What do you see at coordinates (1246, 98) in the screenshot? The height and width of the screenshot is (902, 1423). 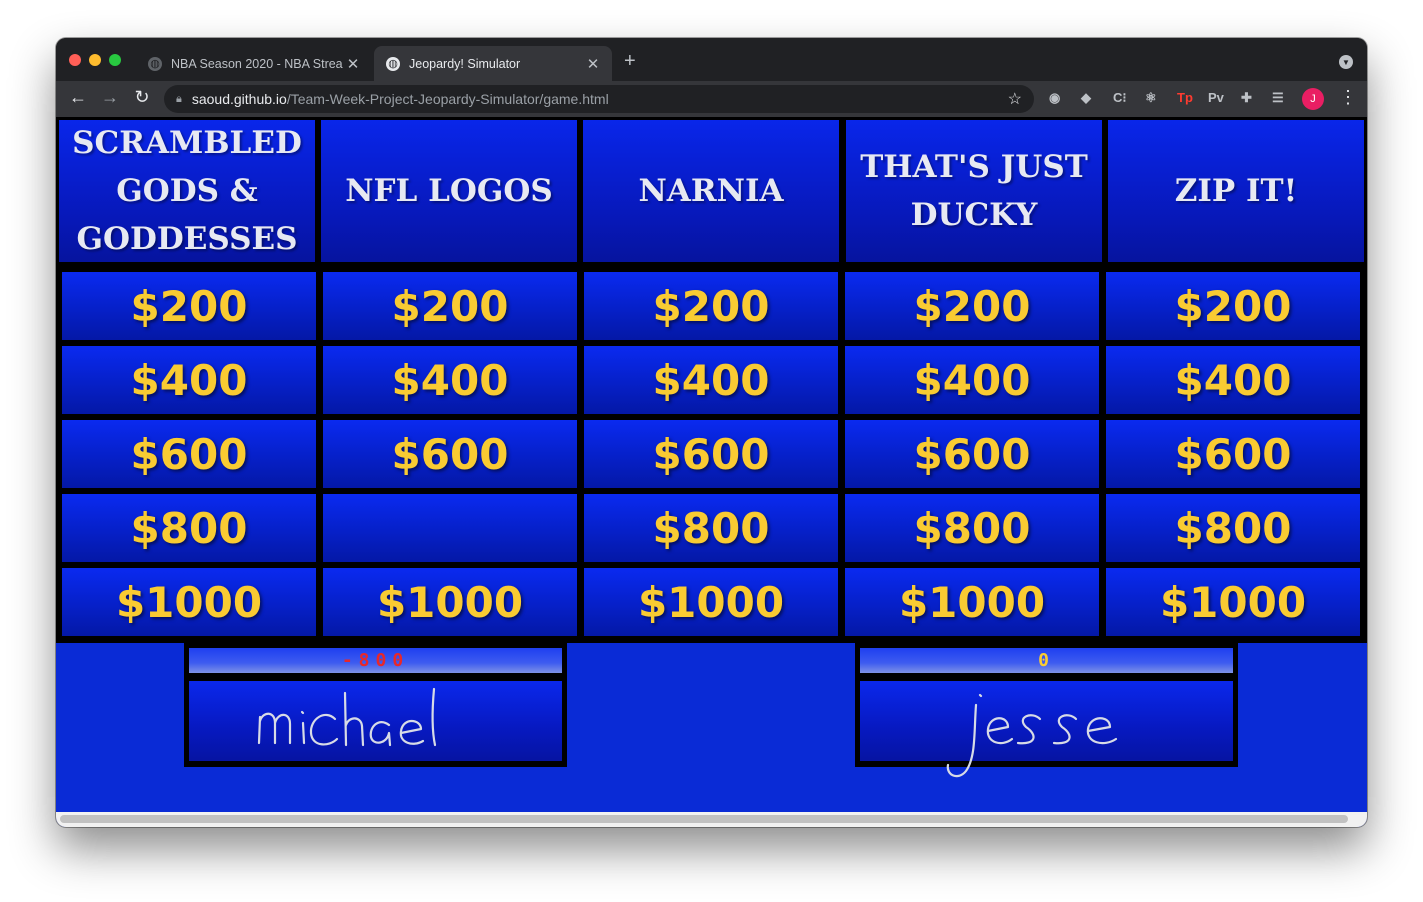 I see `extensions-puzzle-icon: ✚` at bounding box center [1246, 98].